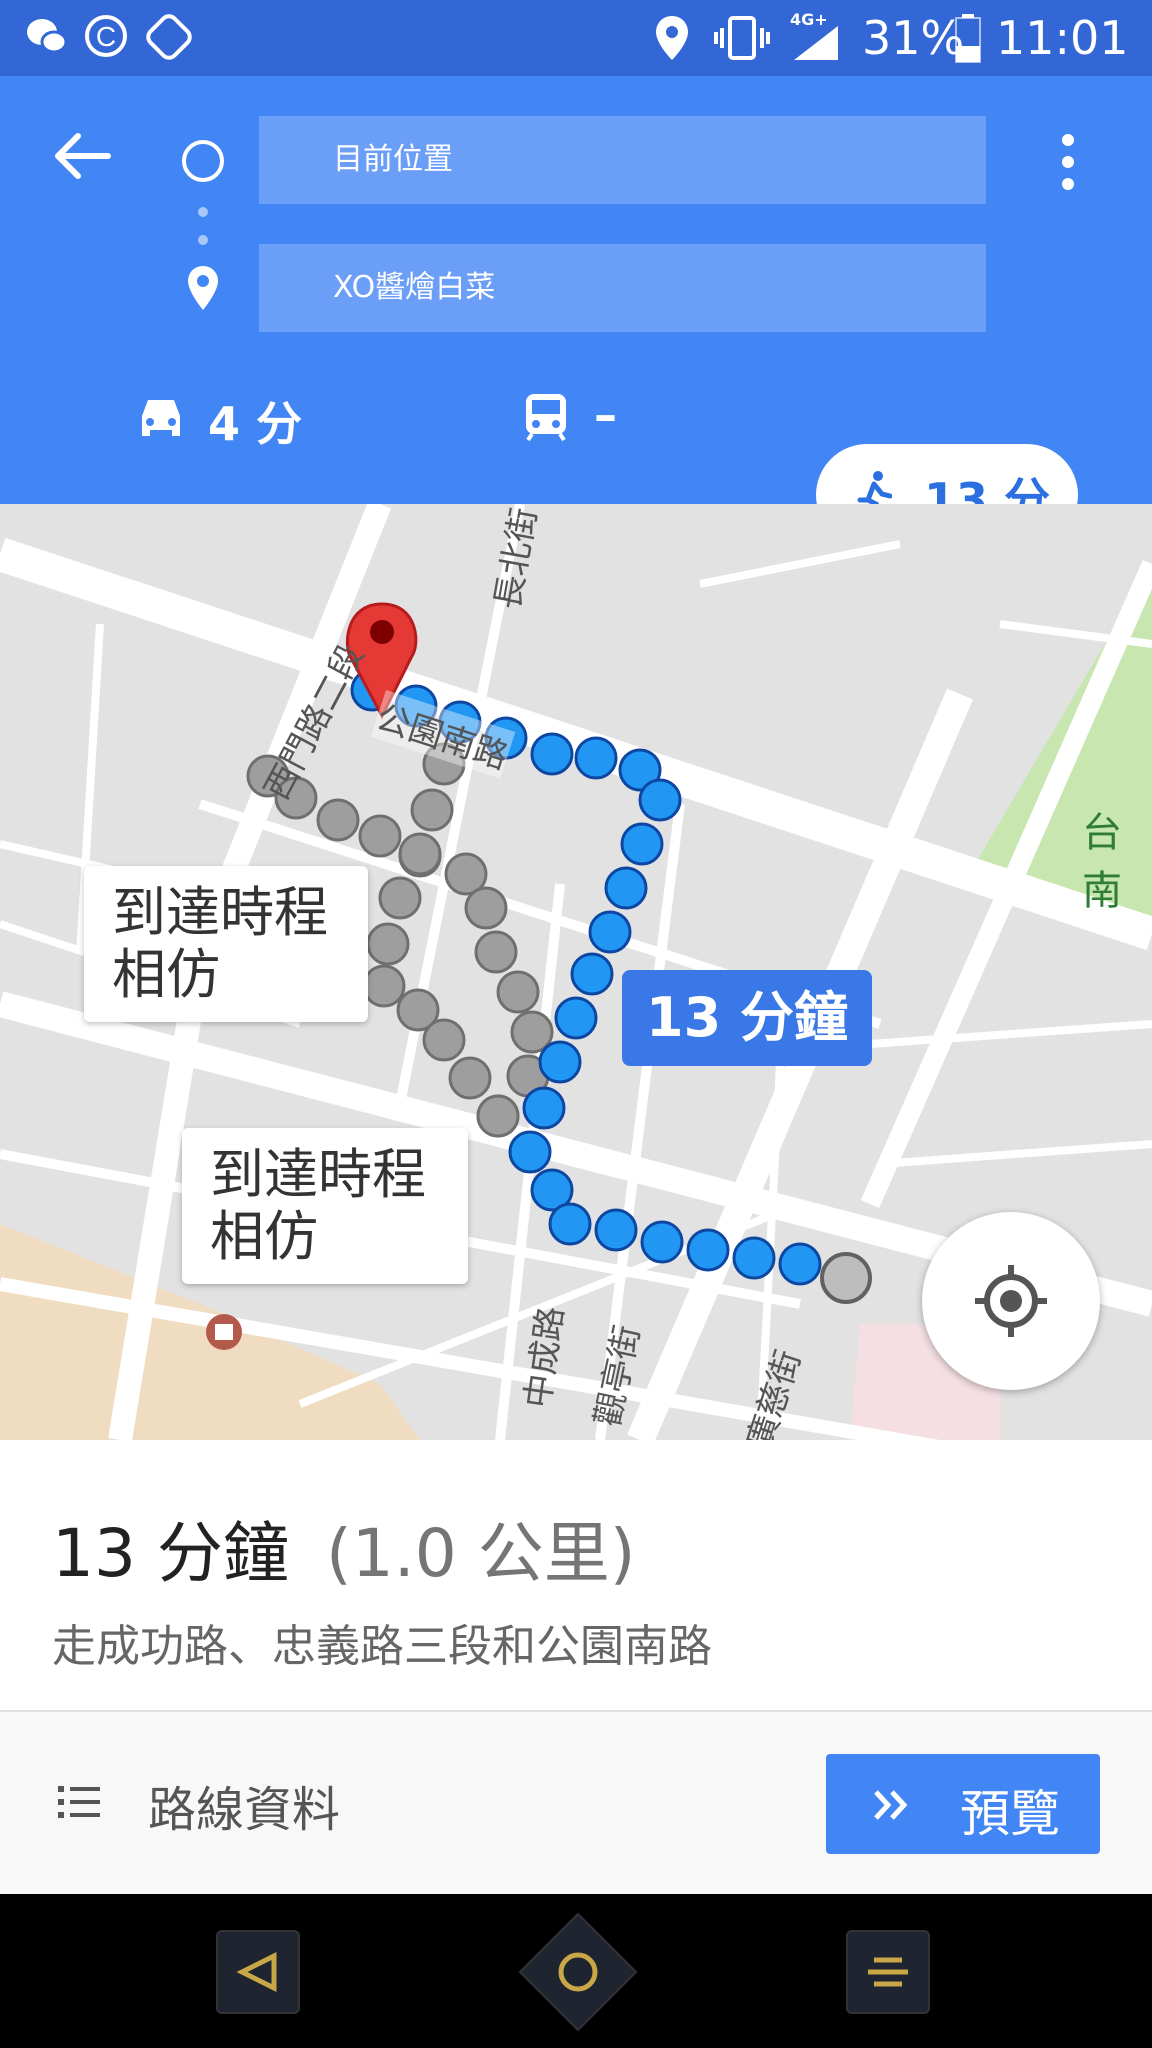  What do you see at coordinates (1068, 162) in the screenshot?
I see `more-options-icon` at bounding box center [1068, 162].